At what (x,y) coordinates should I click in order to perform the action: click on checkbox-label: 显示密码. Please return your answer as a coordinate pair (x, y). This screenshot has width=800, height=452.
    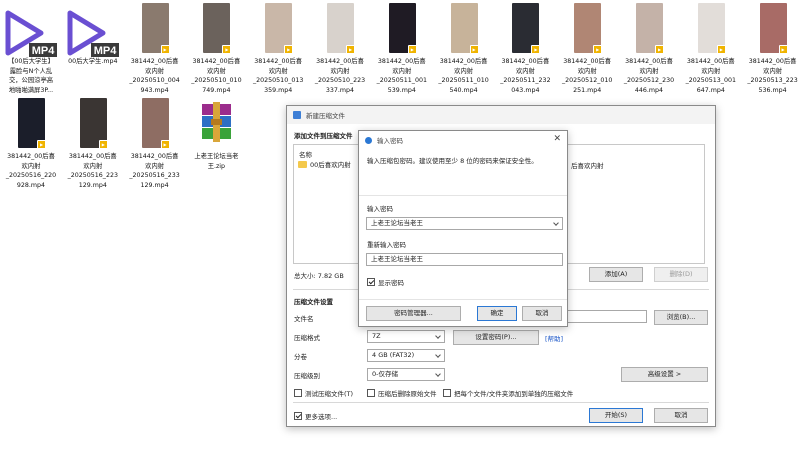
    Looking at the image, I should click on (391, 283).